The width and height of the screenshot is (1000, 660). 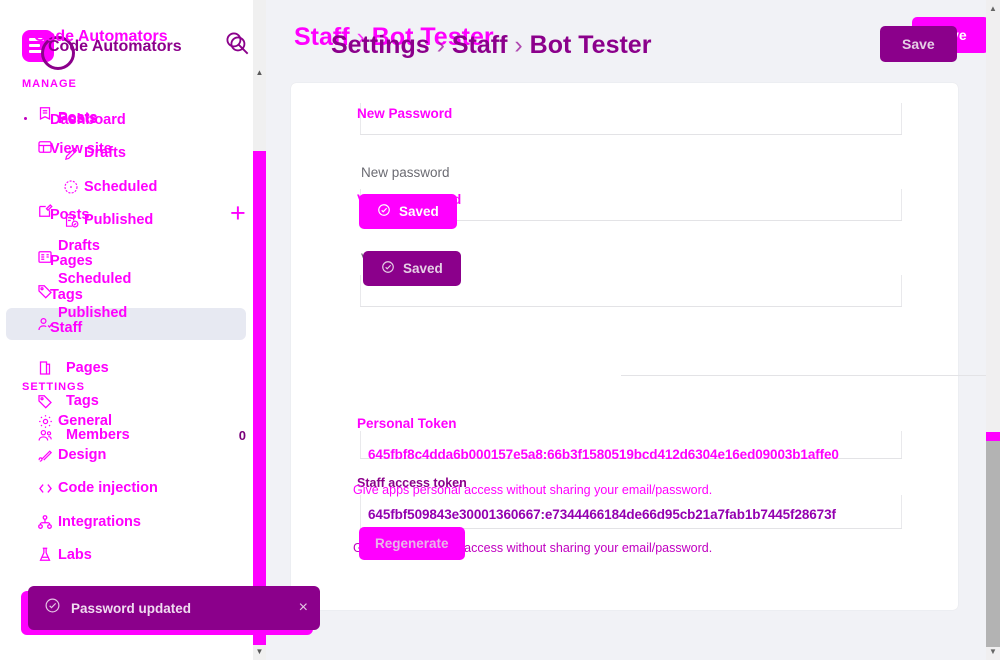 I want to click on new-password-placeholder: New password, so click(x=405, y=172).